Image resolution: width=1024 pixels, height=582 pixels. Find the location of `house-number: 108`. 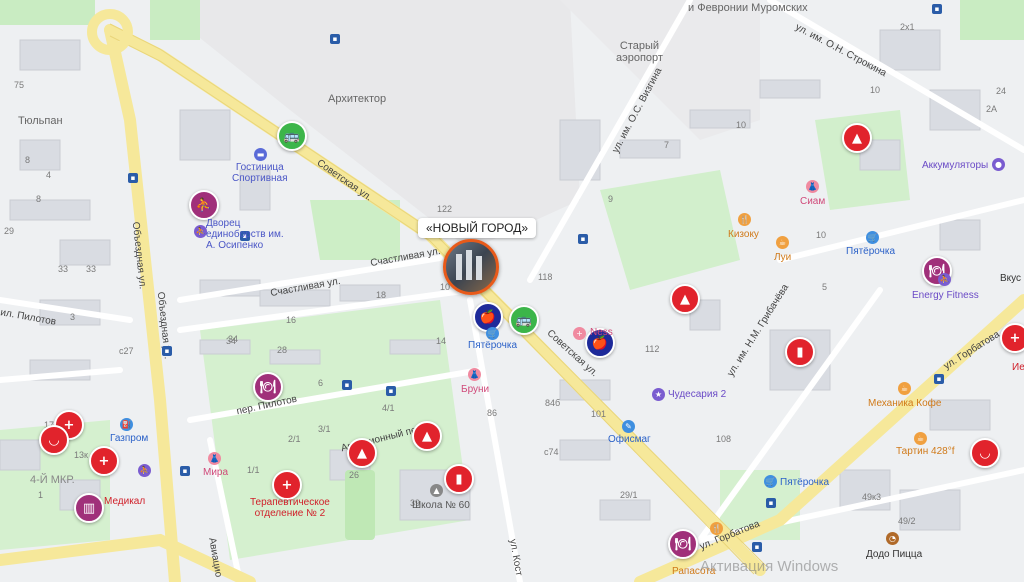

house-number: 108 is located at coordinates (724, 439).